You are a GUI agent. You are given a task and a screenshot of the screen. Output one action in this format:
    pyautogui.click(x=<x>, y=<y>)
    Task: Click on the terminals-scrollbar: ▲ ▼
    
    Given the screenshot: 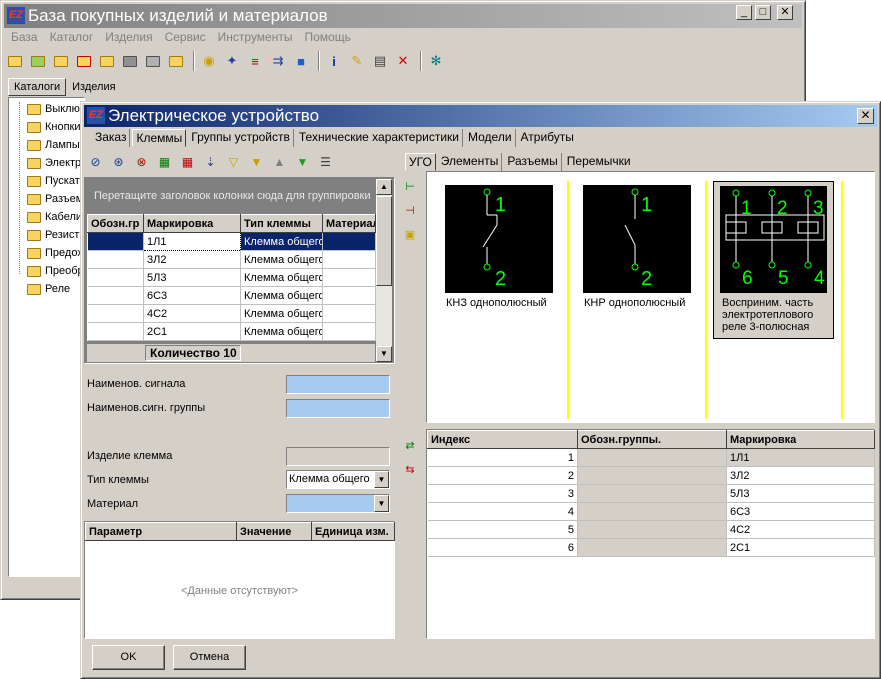 What is the action you would take?
    pyautogui.click(x=384, y=270)
    